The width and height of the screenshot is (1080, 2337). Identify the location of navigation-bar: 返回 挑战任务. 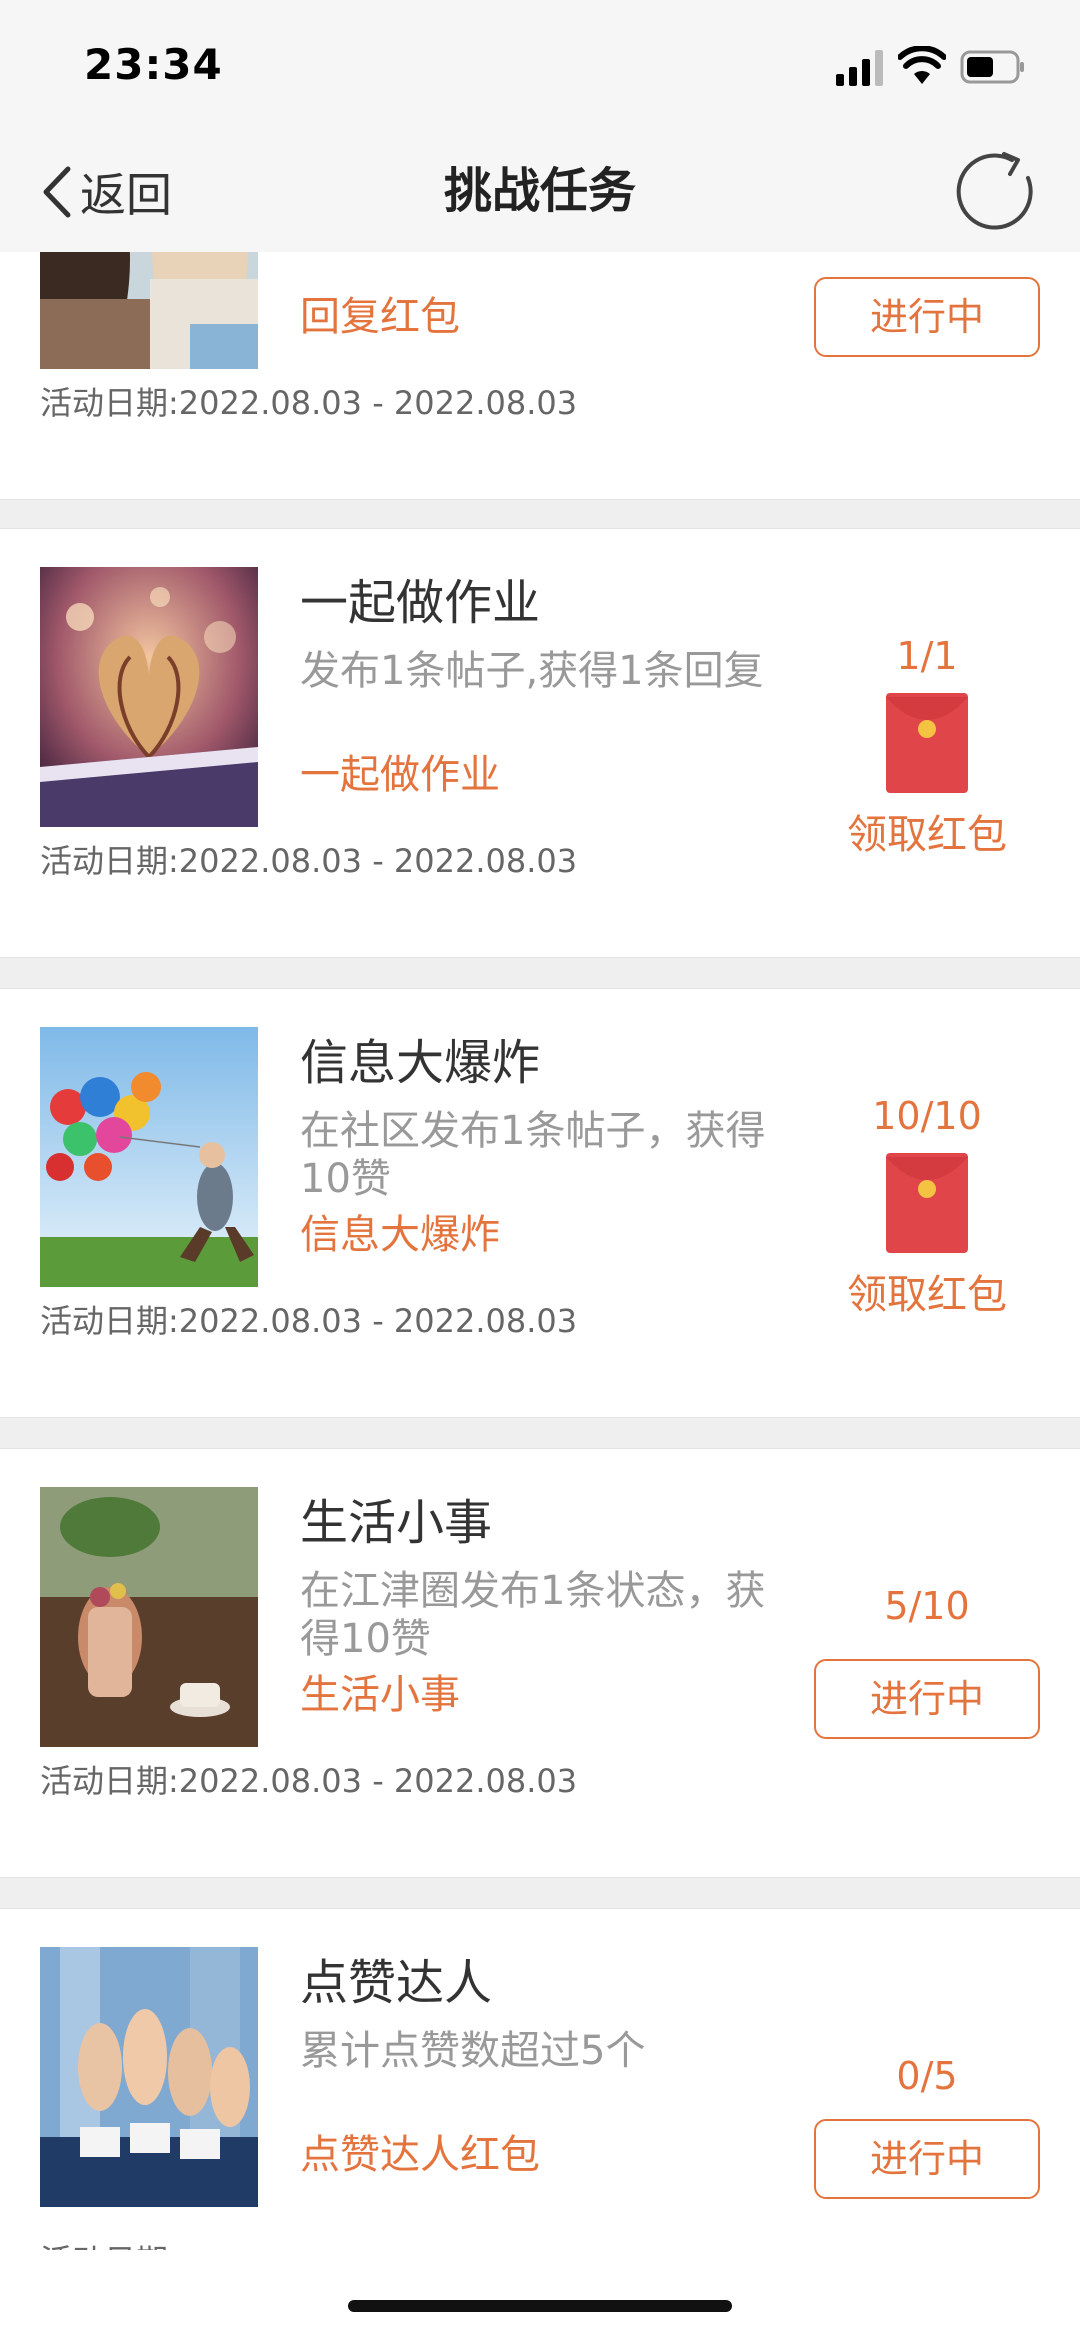
(540, 191).